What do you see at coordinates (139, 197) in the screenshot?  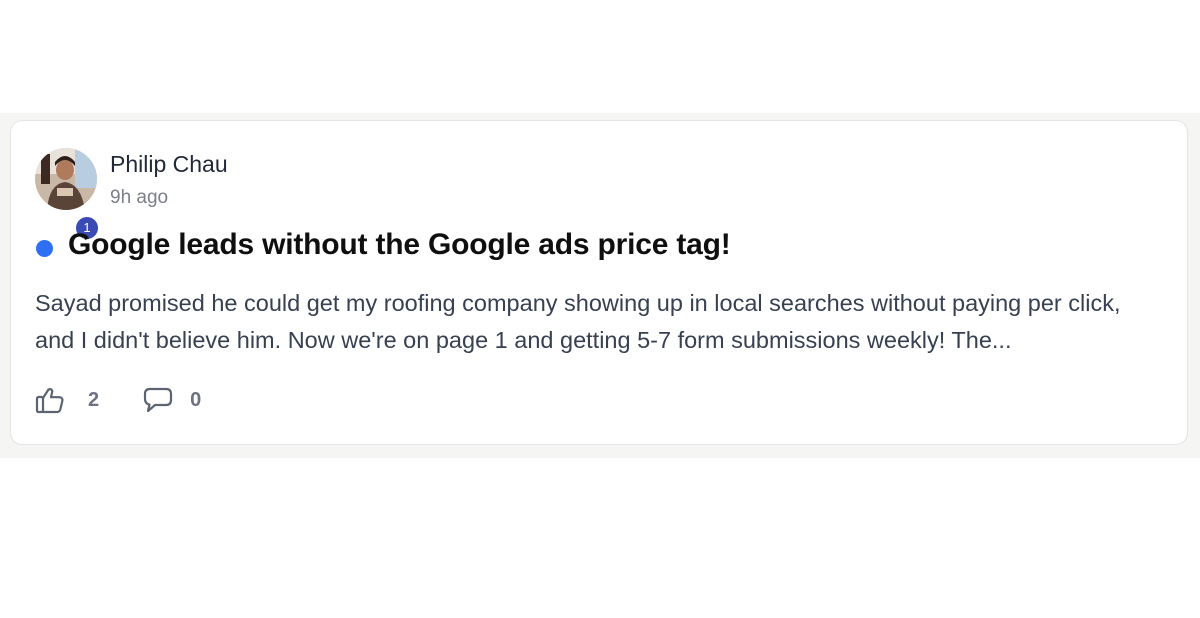 I see `post-timestamp: 9h ago` at bounding box center [139, 197].